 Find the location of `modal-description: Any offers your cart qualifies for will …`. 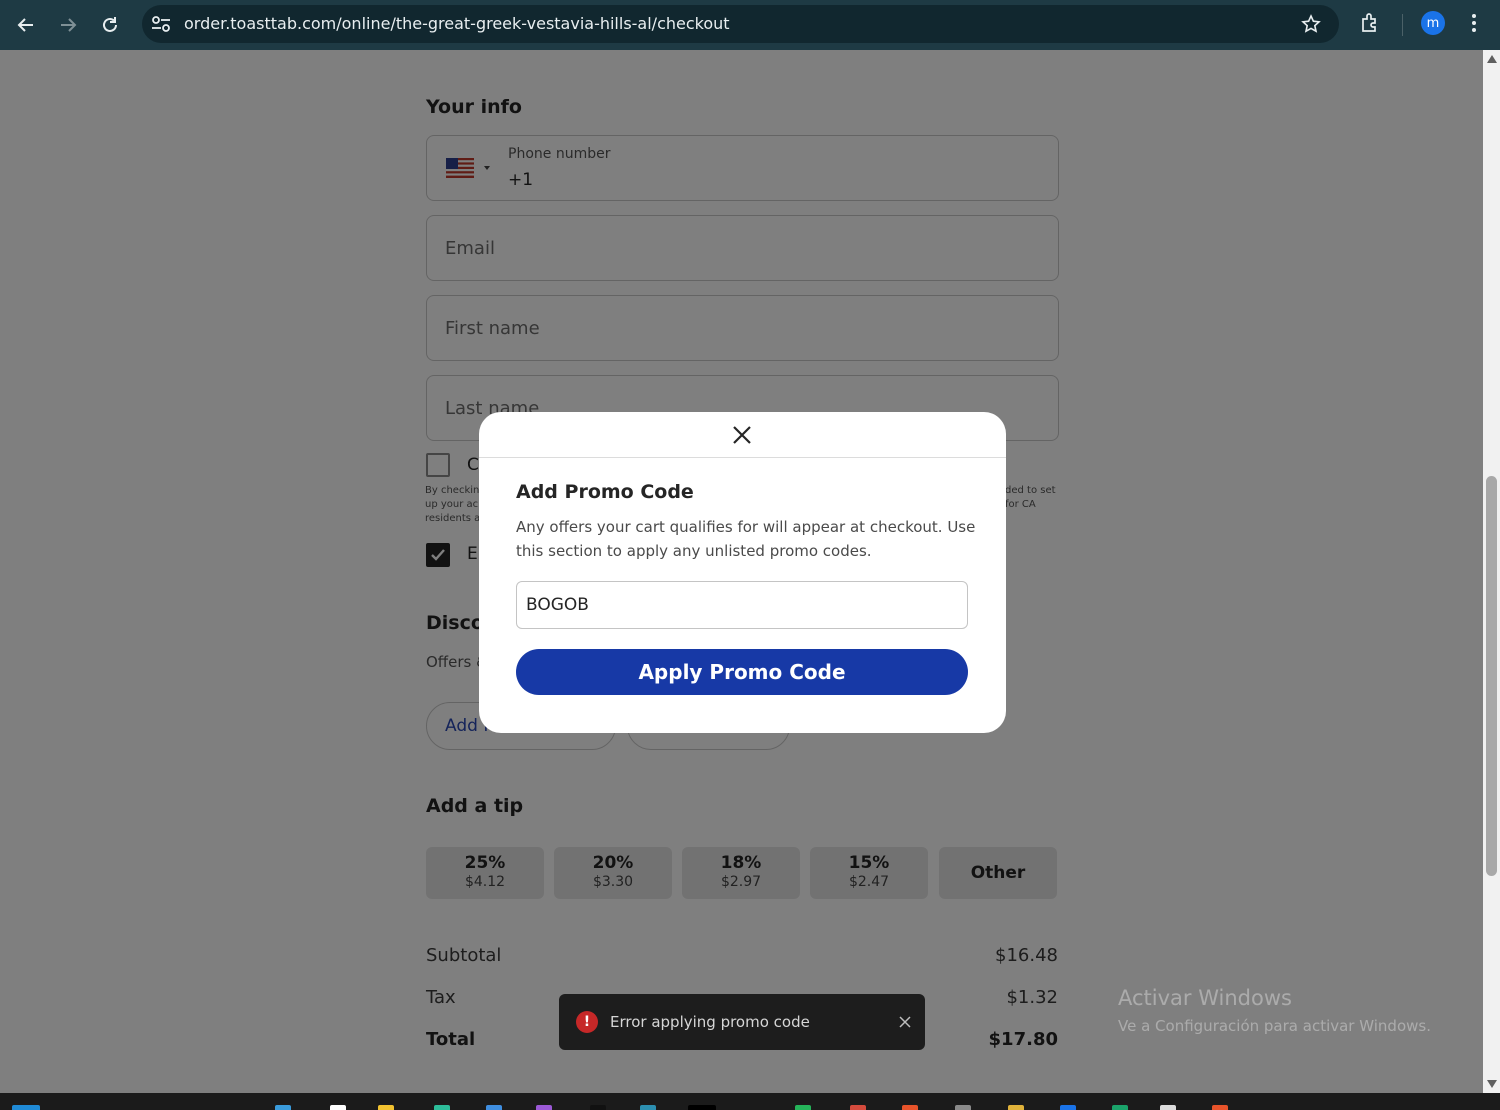

modal-description: Any offers your cart qualifies for will … is located at coordinates (746, 539).